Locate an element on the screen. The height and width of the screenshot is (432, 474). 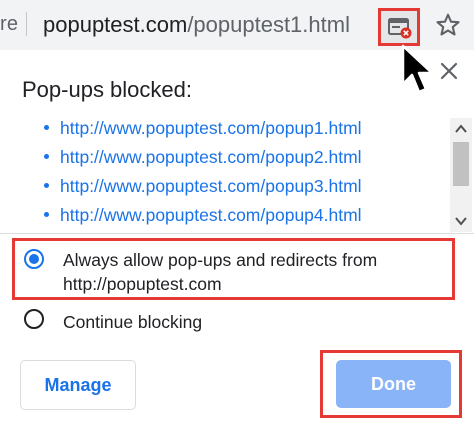
manage-button: Manage is located at coordinates (78, 385).